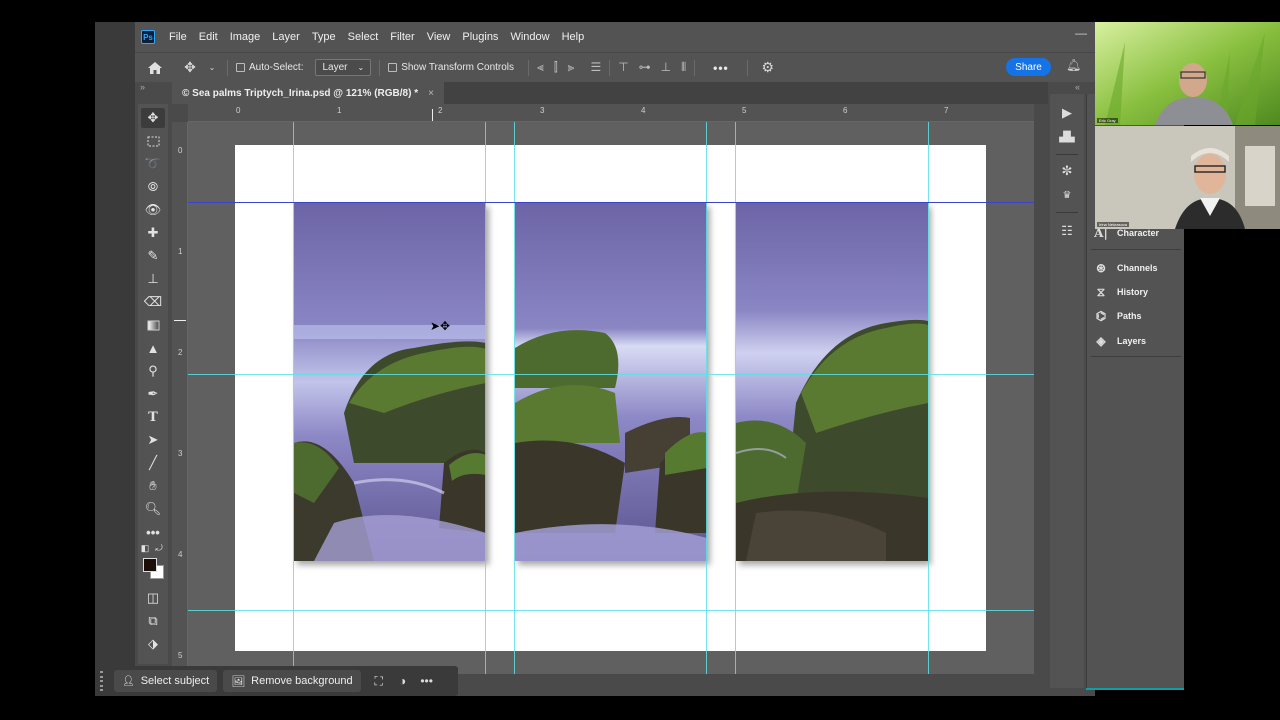 Image resolution: width=1280 pixels, height=720 pixels. I want to click on line-tool-icon: ╱, so click(153, 463).